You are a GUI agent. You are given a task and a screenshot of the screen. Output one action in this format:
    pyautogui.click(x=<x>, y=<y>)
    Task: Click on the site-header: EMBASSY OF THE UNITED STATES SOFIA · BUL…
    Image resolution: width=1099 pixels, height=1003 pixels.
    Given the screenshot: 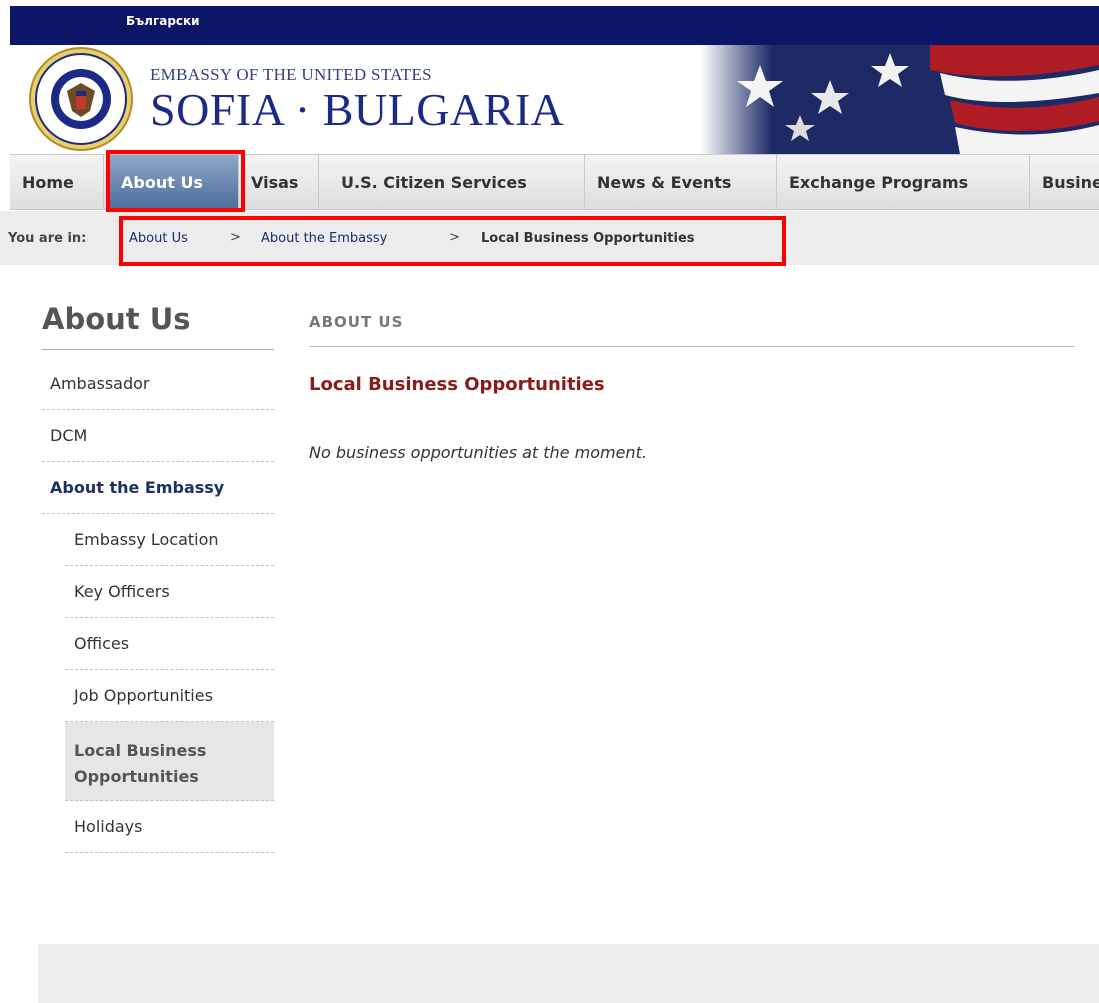 What is the action you would take?
    pyautogui.click(x=554, y=99)
    